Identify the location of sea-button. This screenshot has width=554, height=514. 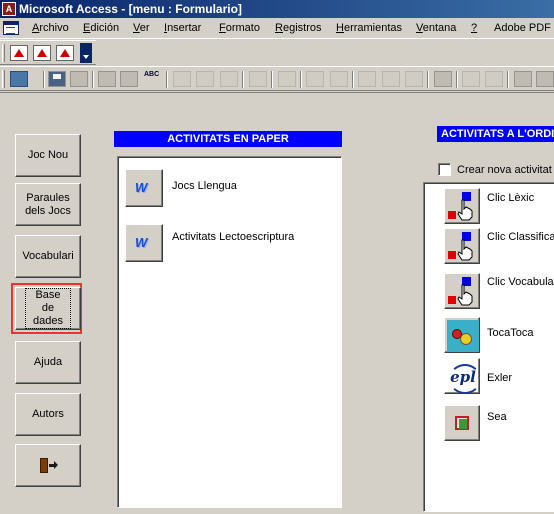
(462, 423).